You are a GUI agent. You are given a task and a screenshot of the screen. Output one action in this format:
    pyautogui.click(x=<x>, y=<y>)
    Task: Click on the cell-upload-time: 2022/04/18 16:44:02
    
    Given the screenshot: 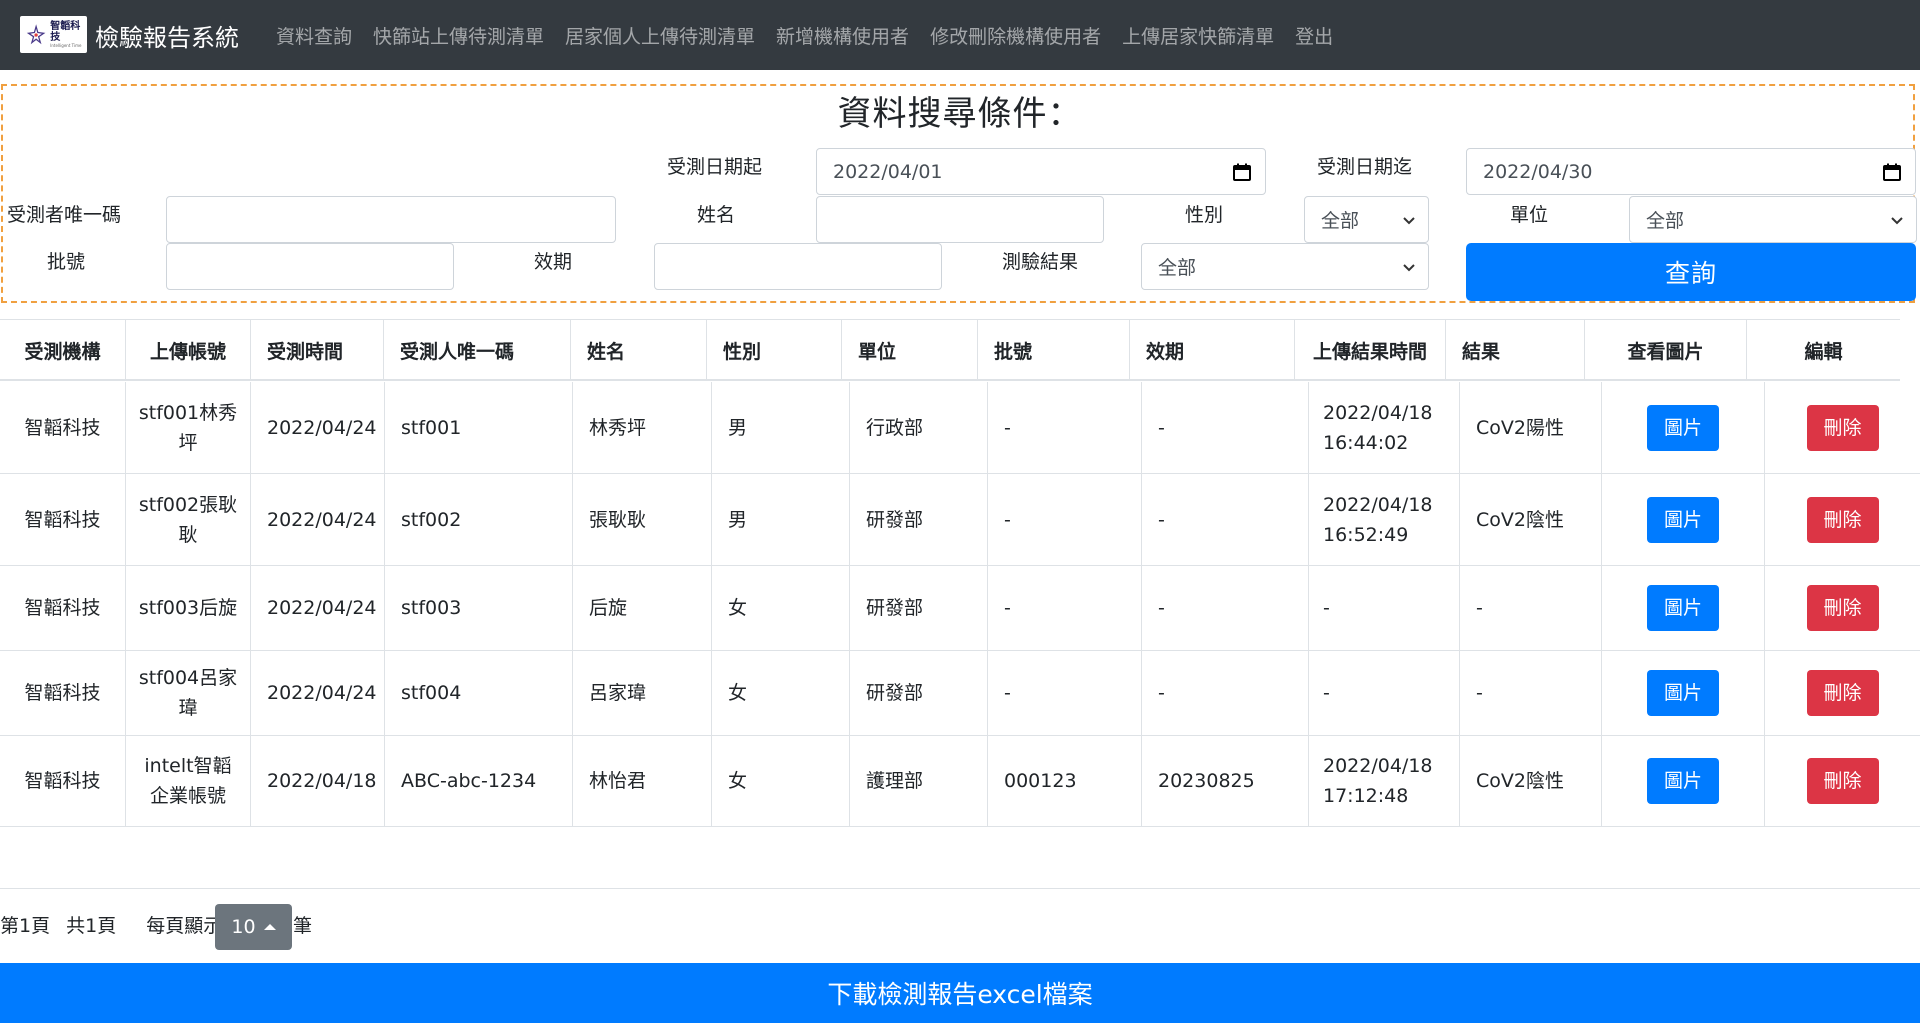 What is the action you would take?
    pyautogui.click(x=1384, y=427)
    